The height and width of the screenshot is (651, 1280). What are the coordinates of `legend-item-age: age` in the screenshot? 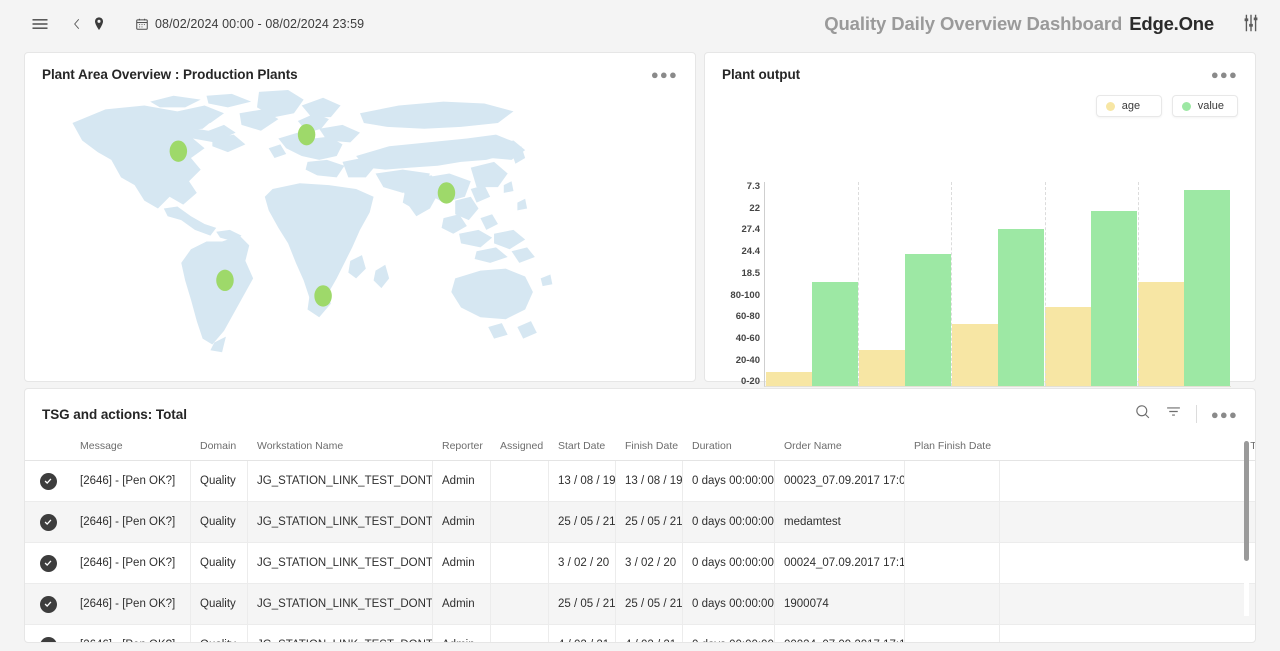 It's located at (1128, 106).